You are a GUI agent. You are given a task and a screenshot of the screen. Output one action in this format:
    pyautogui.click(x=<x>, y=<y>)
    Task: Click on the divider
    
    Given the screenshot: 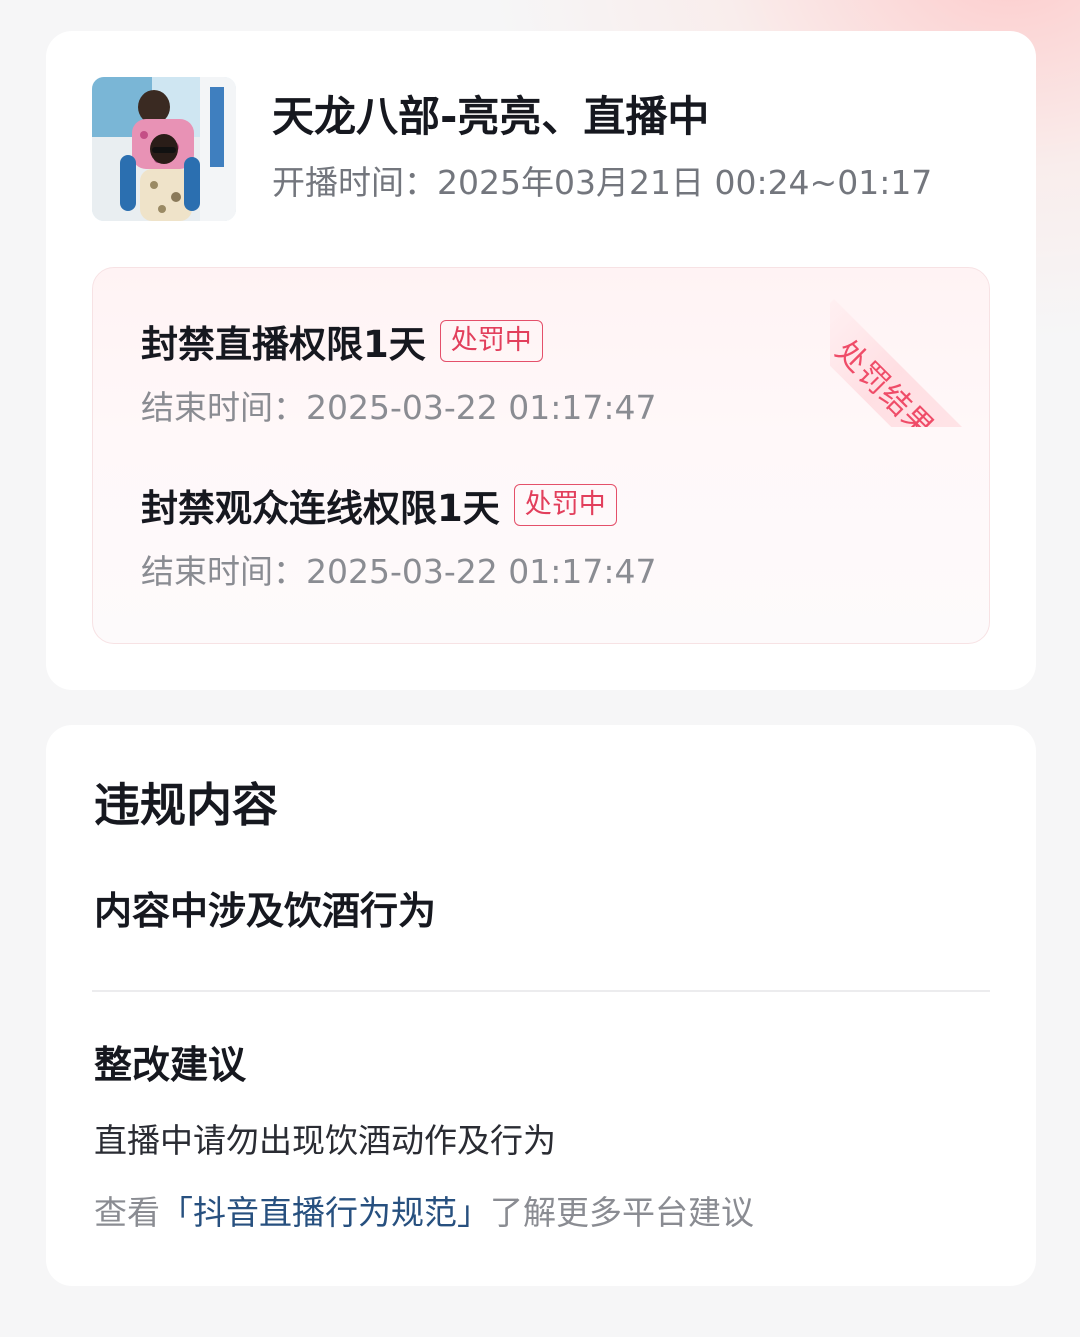 What is the action you would take?
    pyautogui.click(x=541, y=991)
    